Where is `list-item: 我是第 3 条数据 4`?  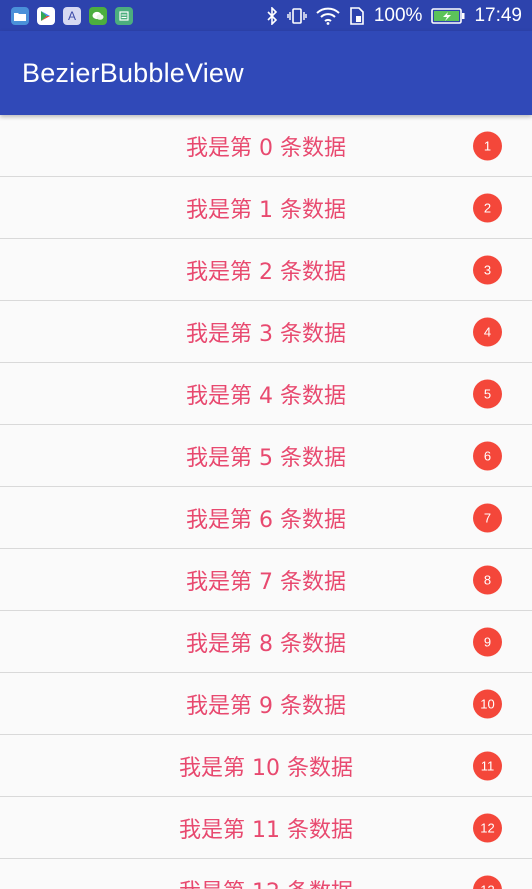
list-item: 我是第 3 条数据 4 is located at coordinates (266, 332).